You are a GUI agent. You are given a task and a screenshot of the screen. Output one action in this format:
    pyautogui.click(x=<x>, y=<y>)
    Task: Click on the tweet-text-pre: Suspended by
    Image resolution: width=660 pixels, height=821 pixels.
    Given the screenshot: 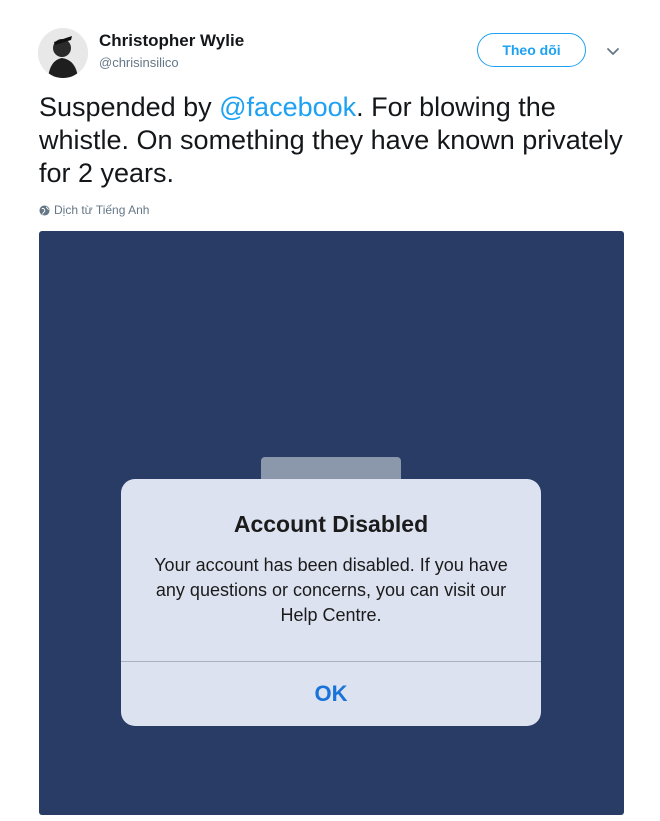 What is the action you would take?
    pyautogui.click(x=129, y=107)
    